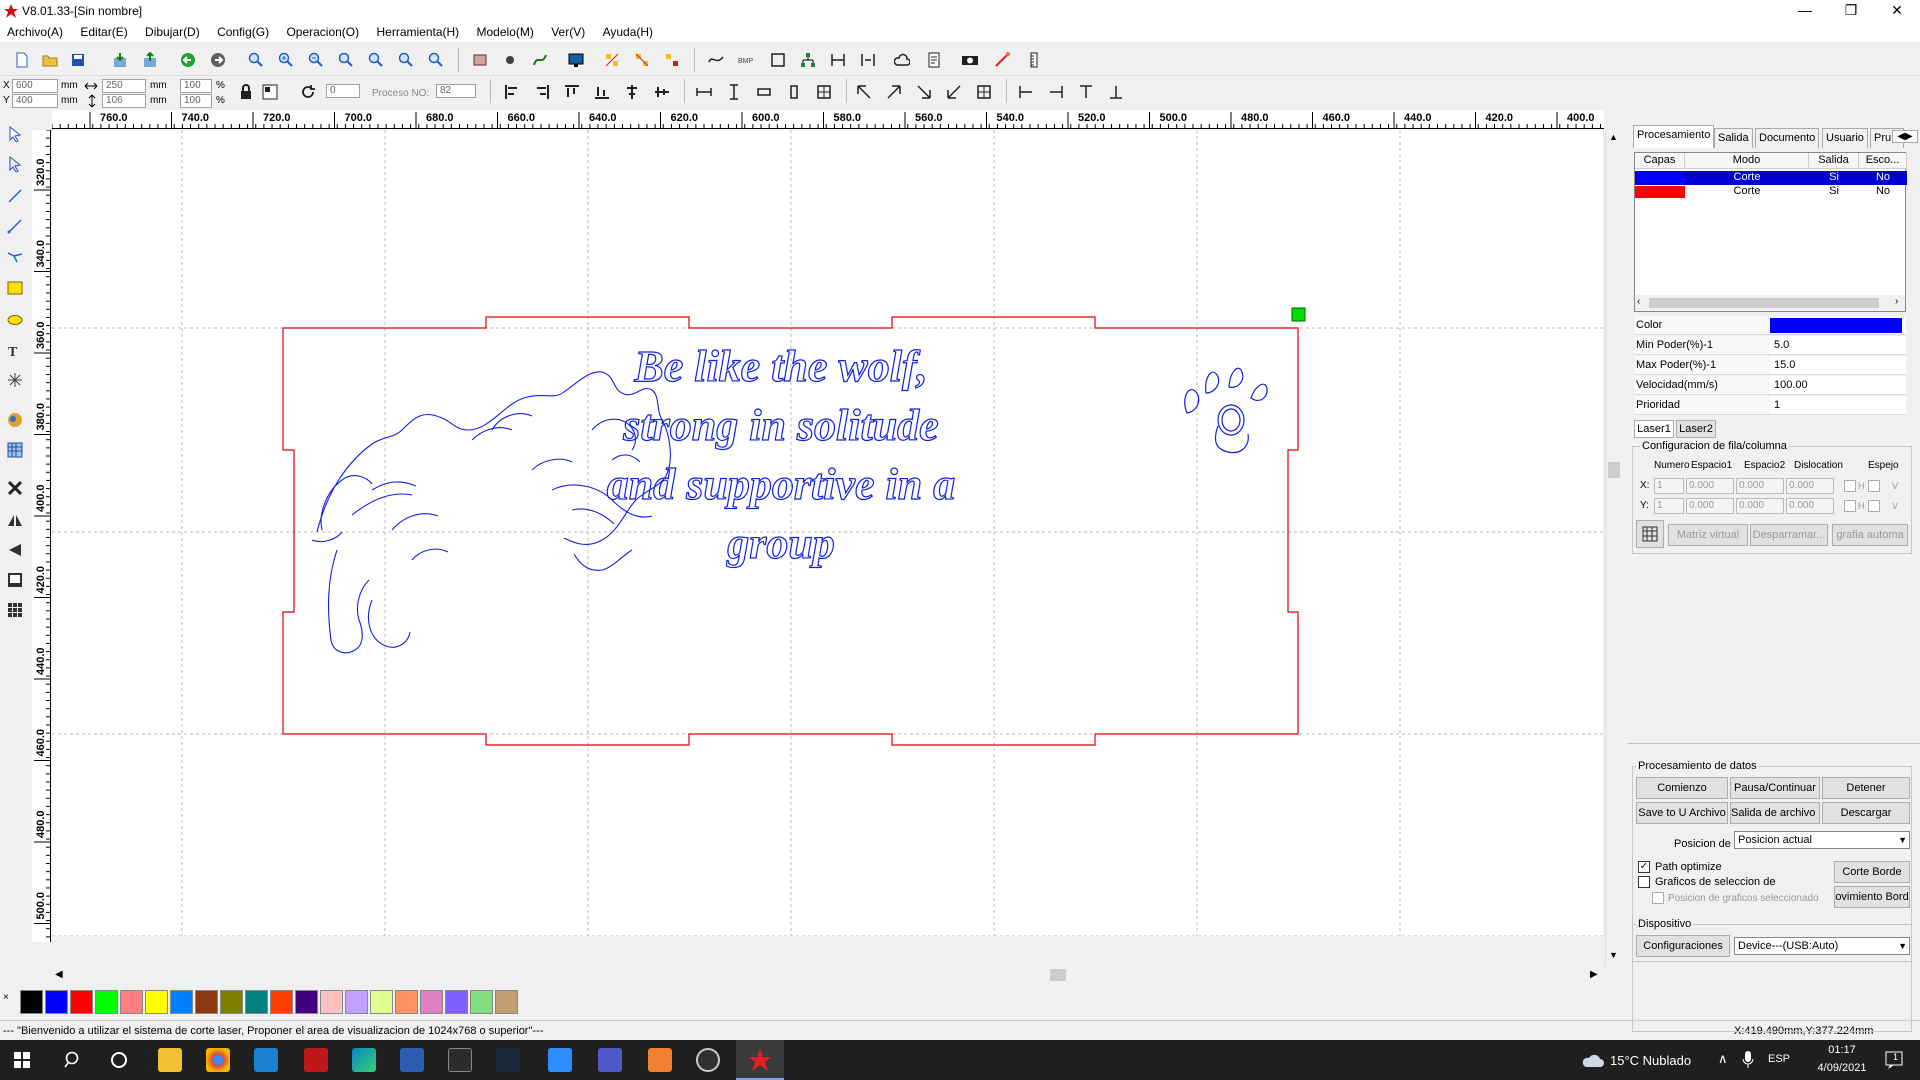  What do you see at coordinates (308, 92) in the screenshot?
I see `rotate-button` at bounding box center [308, 92].